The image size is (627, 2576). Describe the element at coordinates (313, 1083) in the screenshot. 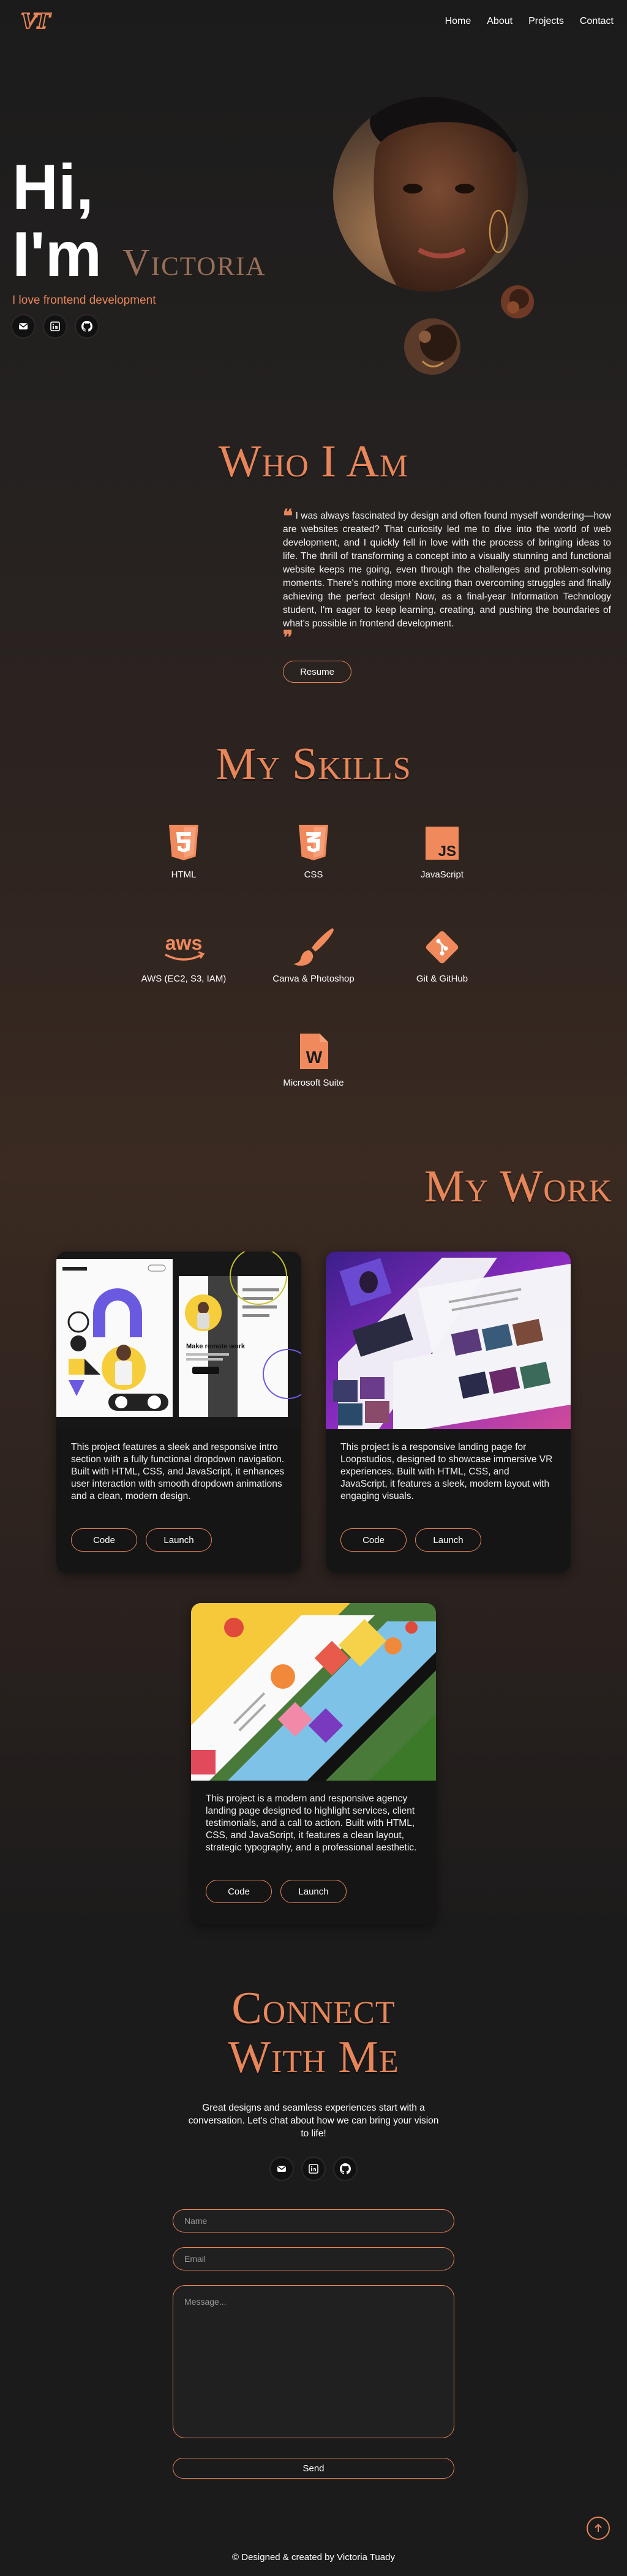

I see `skill-label: Microsoft Suite` at that location.